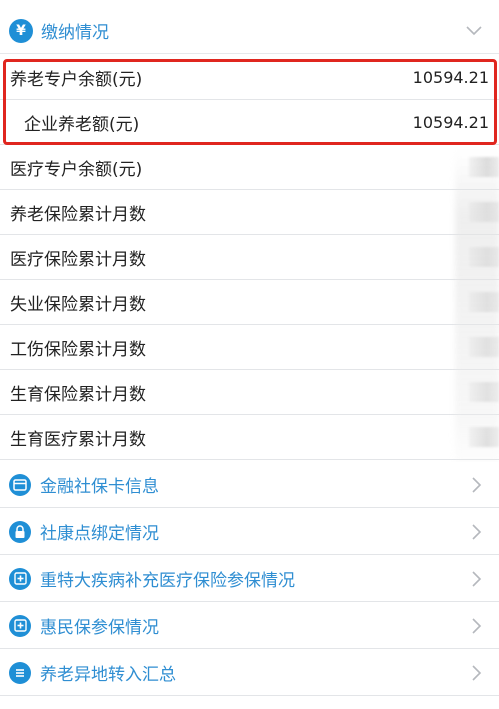 Image resolution: width=499 pixels, height=709 pixels. I want to click on nav-item-serious-illness: 重特大疾病补充医疗保险参保情况, so click(249, 579).